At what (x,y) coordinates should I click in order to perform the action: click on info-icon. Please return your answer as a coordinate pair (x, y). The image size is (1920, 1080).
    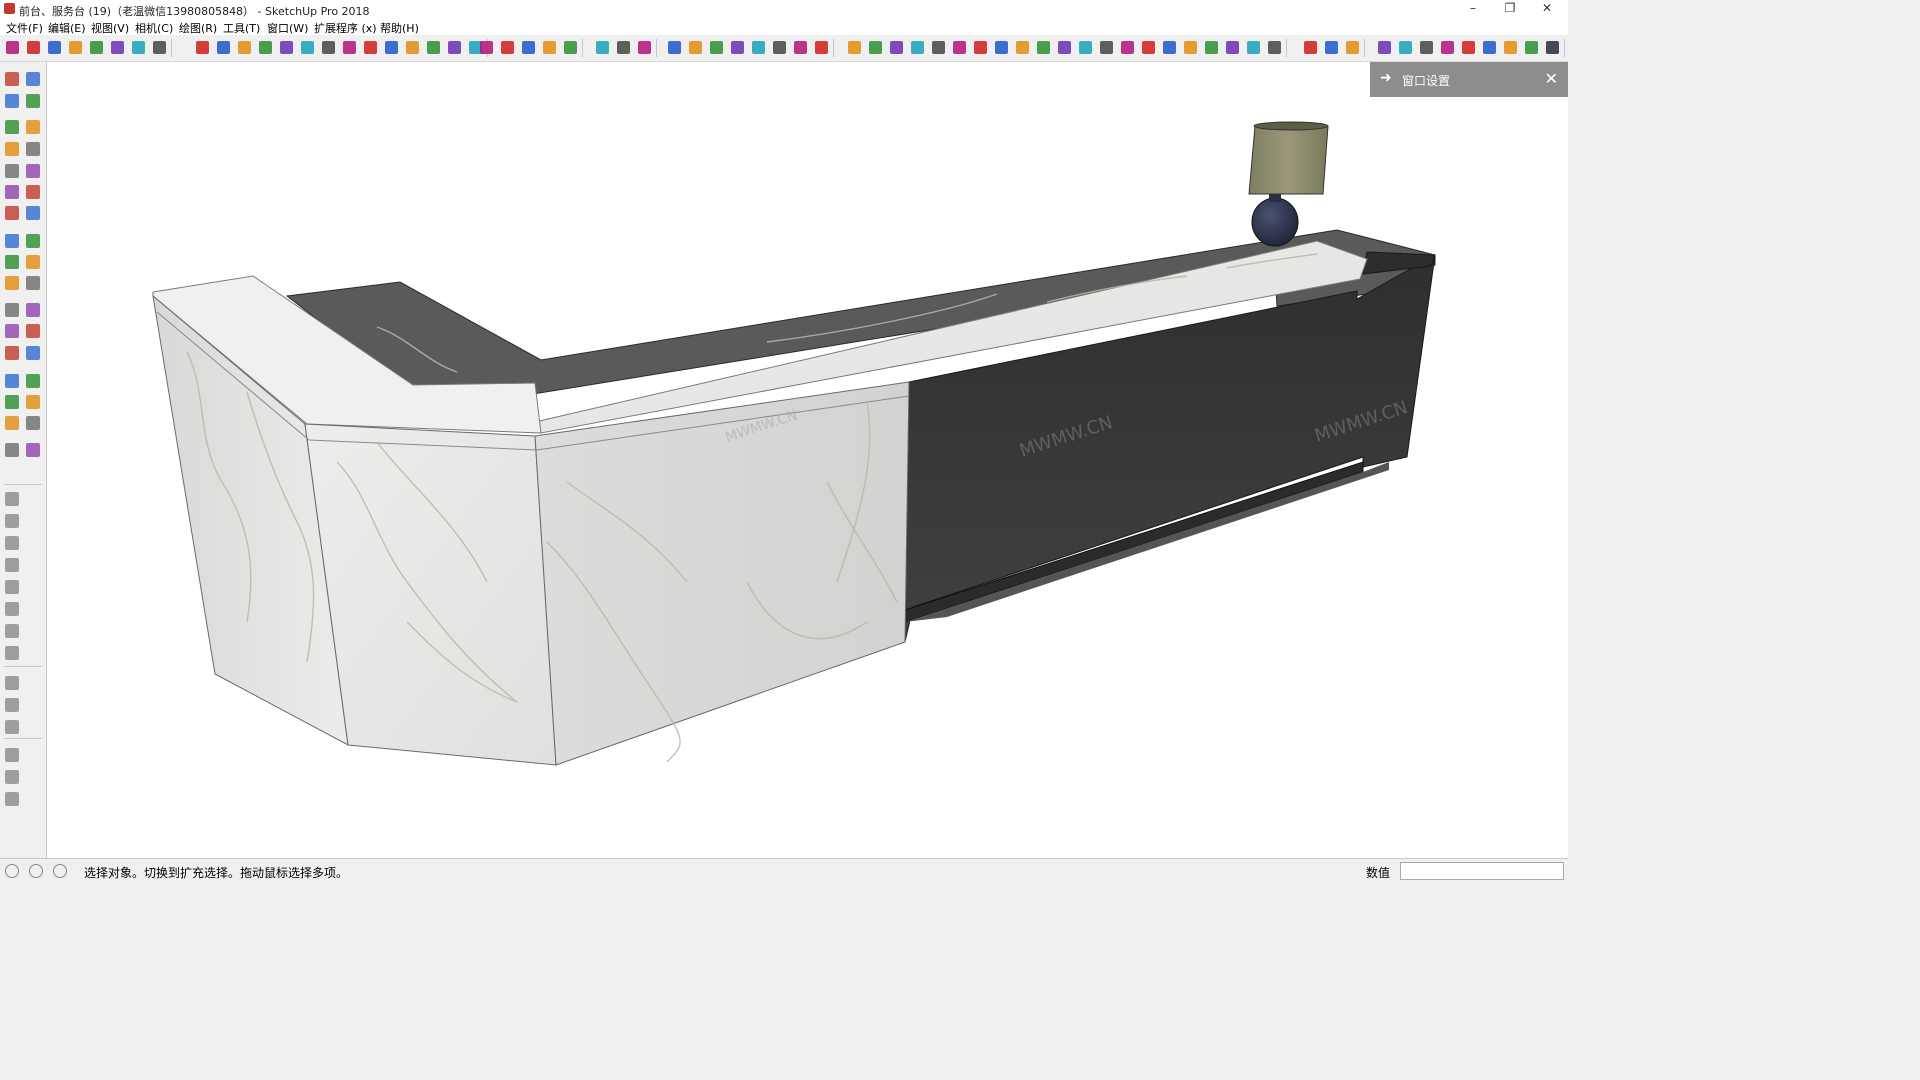
    Looking at the image, I should click on (36, 871).